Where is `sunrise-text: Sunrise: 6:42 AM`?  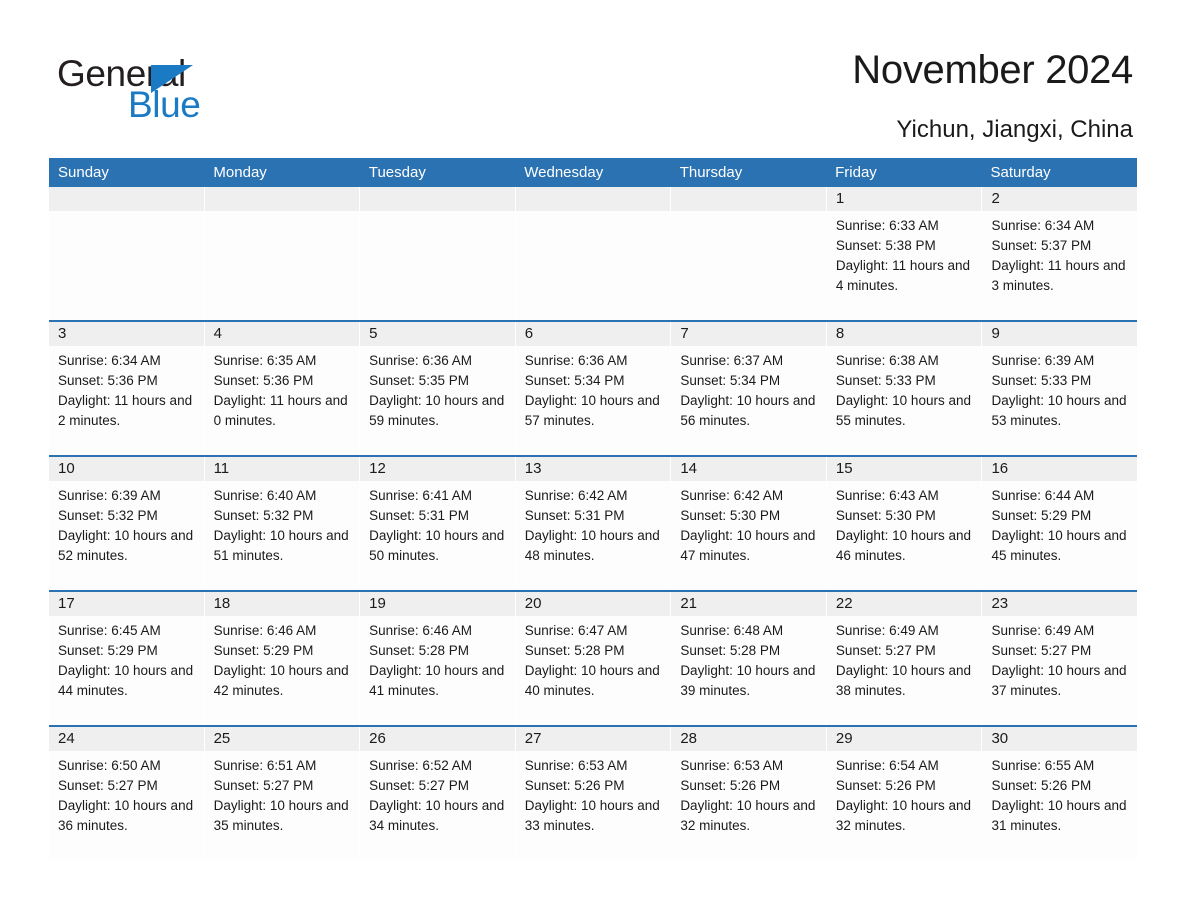
sunrise-text: Sunrise: 6:42 AM is located at coordinates (576, 495).